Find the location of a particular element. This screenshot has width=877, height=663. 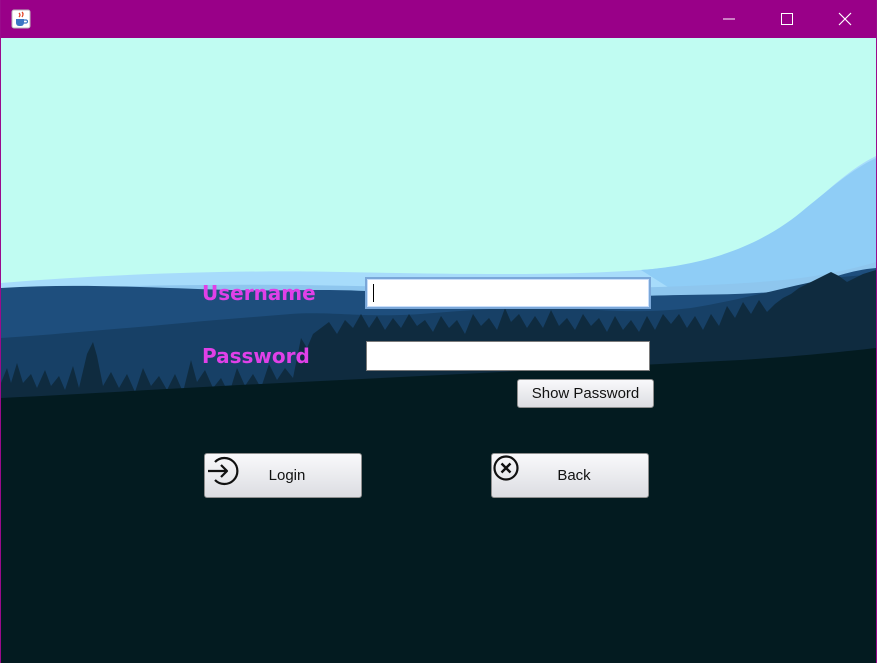

password-field is located at coordinates (508, 356).